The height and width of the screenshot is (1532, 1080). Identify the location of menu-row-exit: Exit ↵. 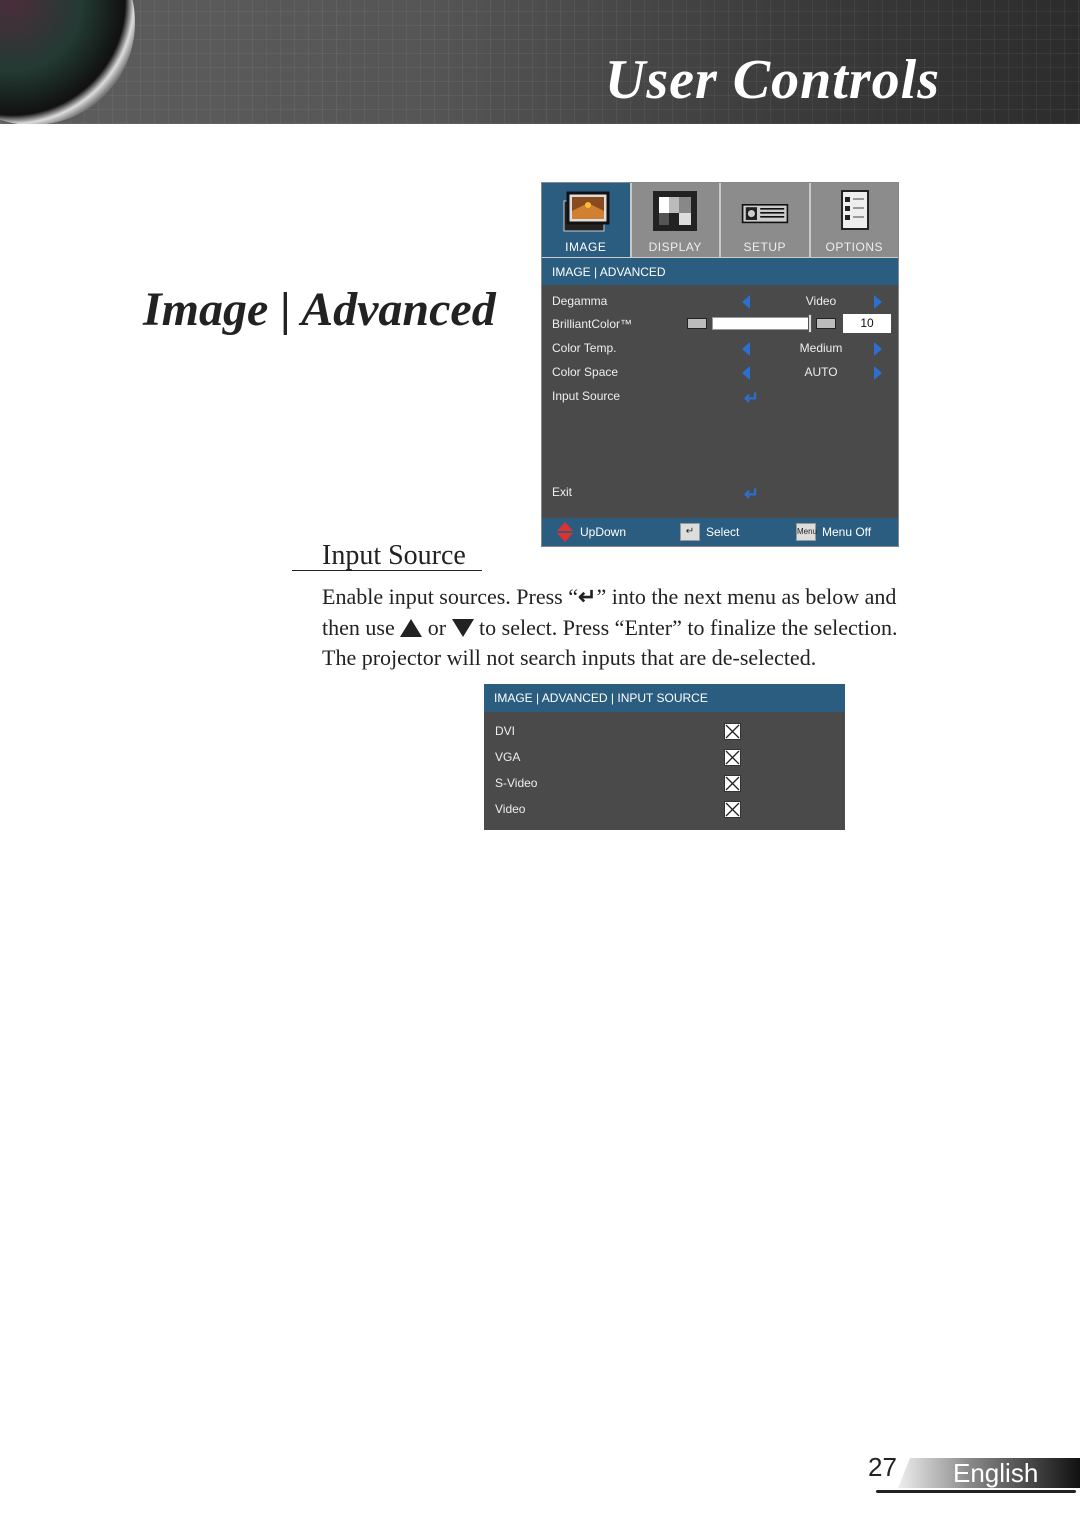
(721, 493).